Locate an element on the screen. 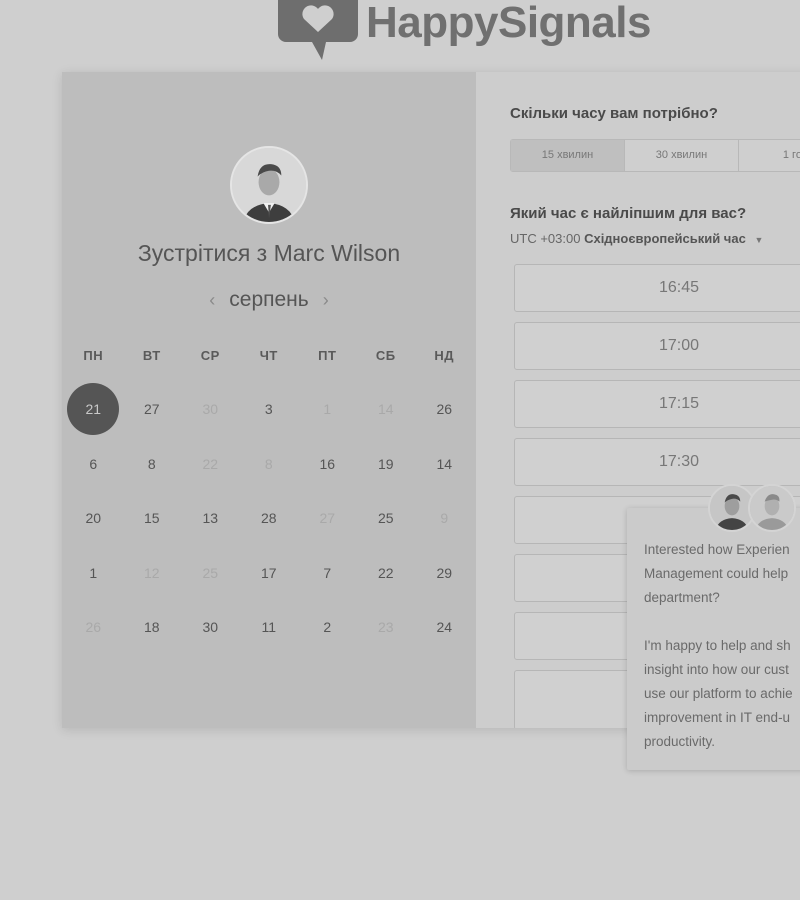  calendar-day: 6 is located at coordinates (93, 464).